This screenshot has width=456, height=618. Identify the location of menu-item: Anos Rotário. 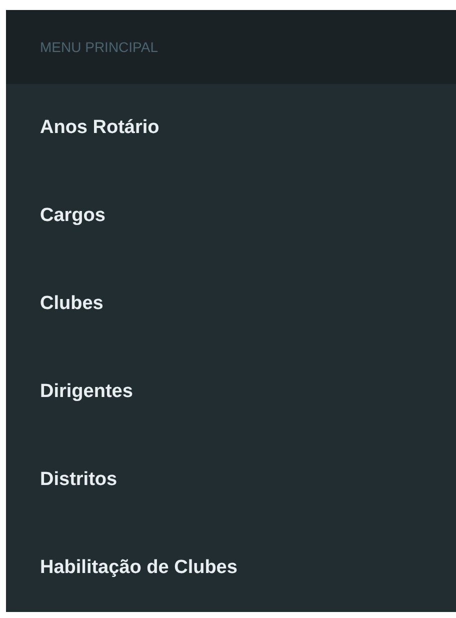
(231, 128).